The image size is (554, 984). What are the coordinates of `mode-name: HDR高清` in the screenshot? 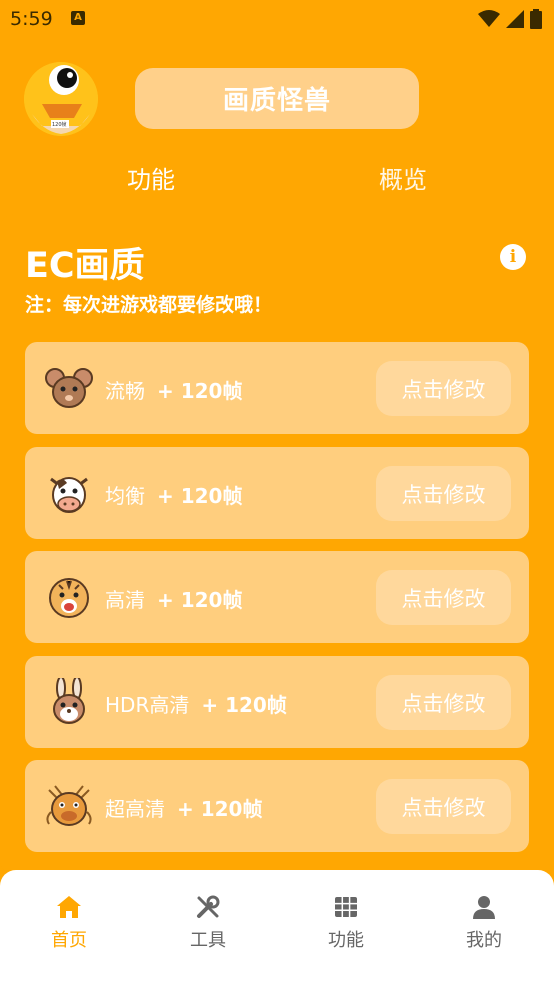 It's located at (147, 705).